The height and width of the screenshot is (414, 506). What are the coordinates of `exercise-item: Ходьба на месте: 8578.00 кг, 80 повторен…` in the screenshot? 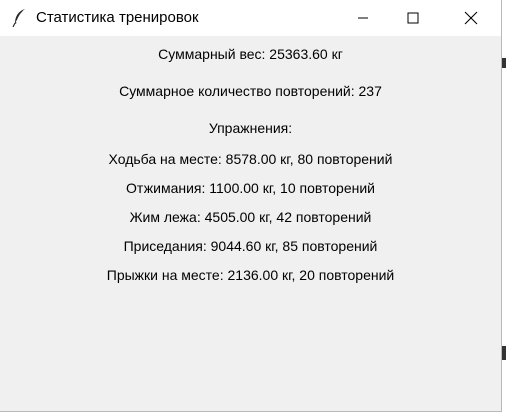 It's located at (250, 159).